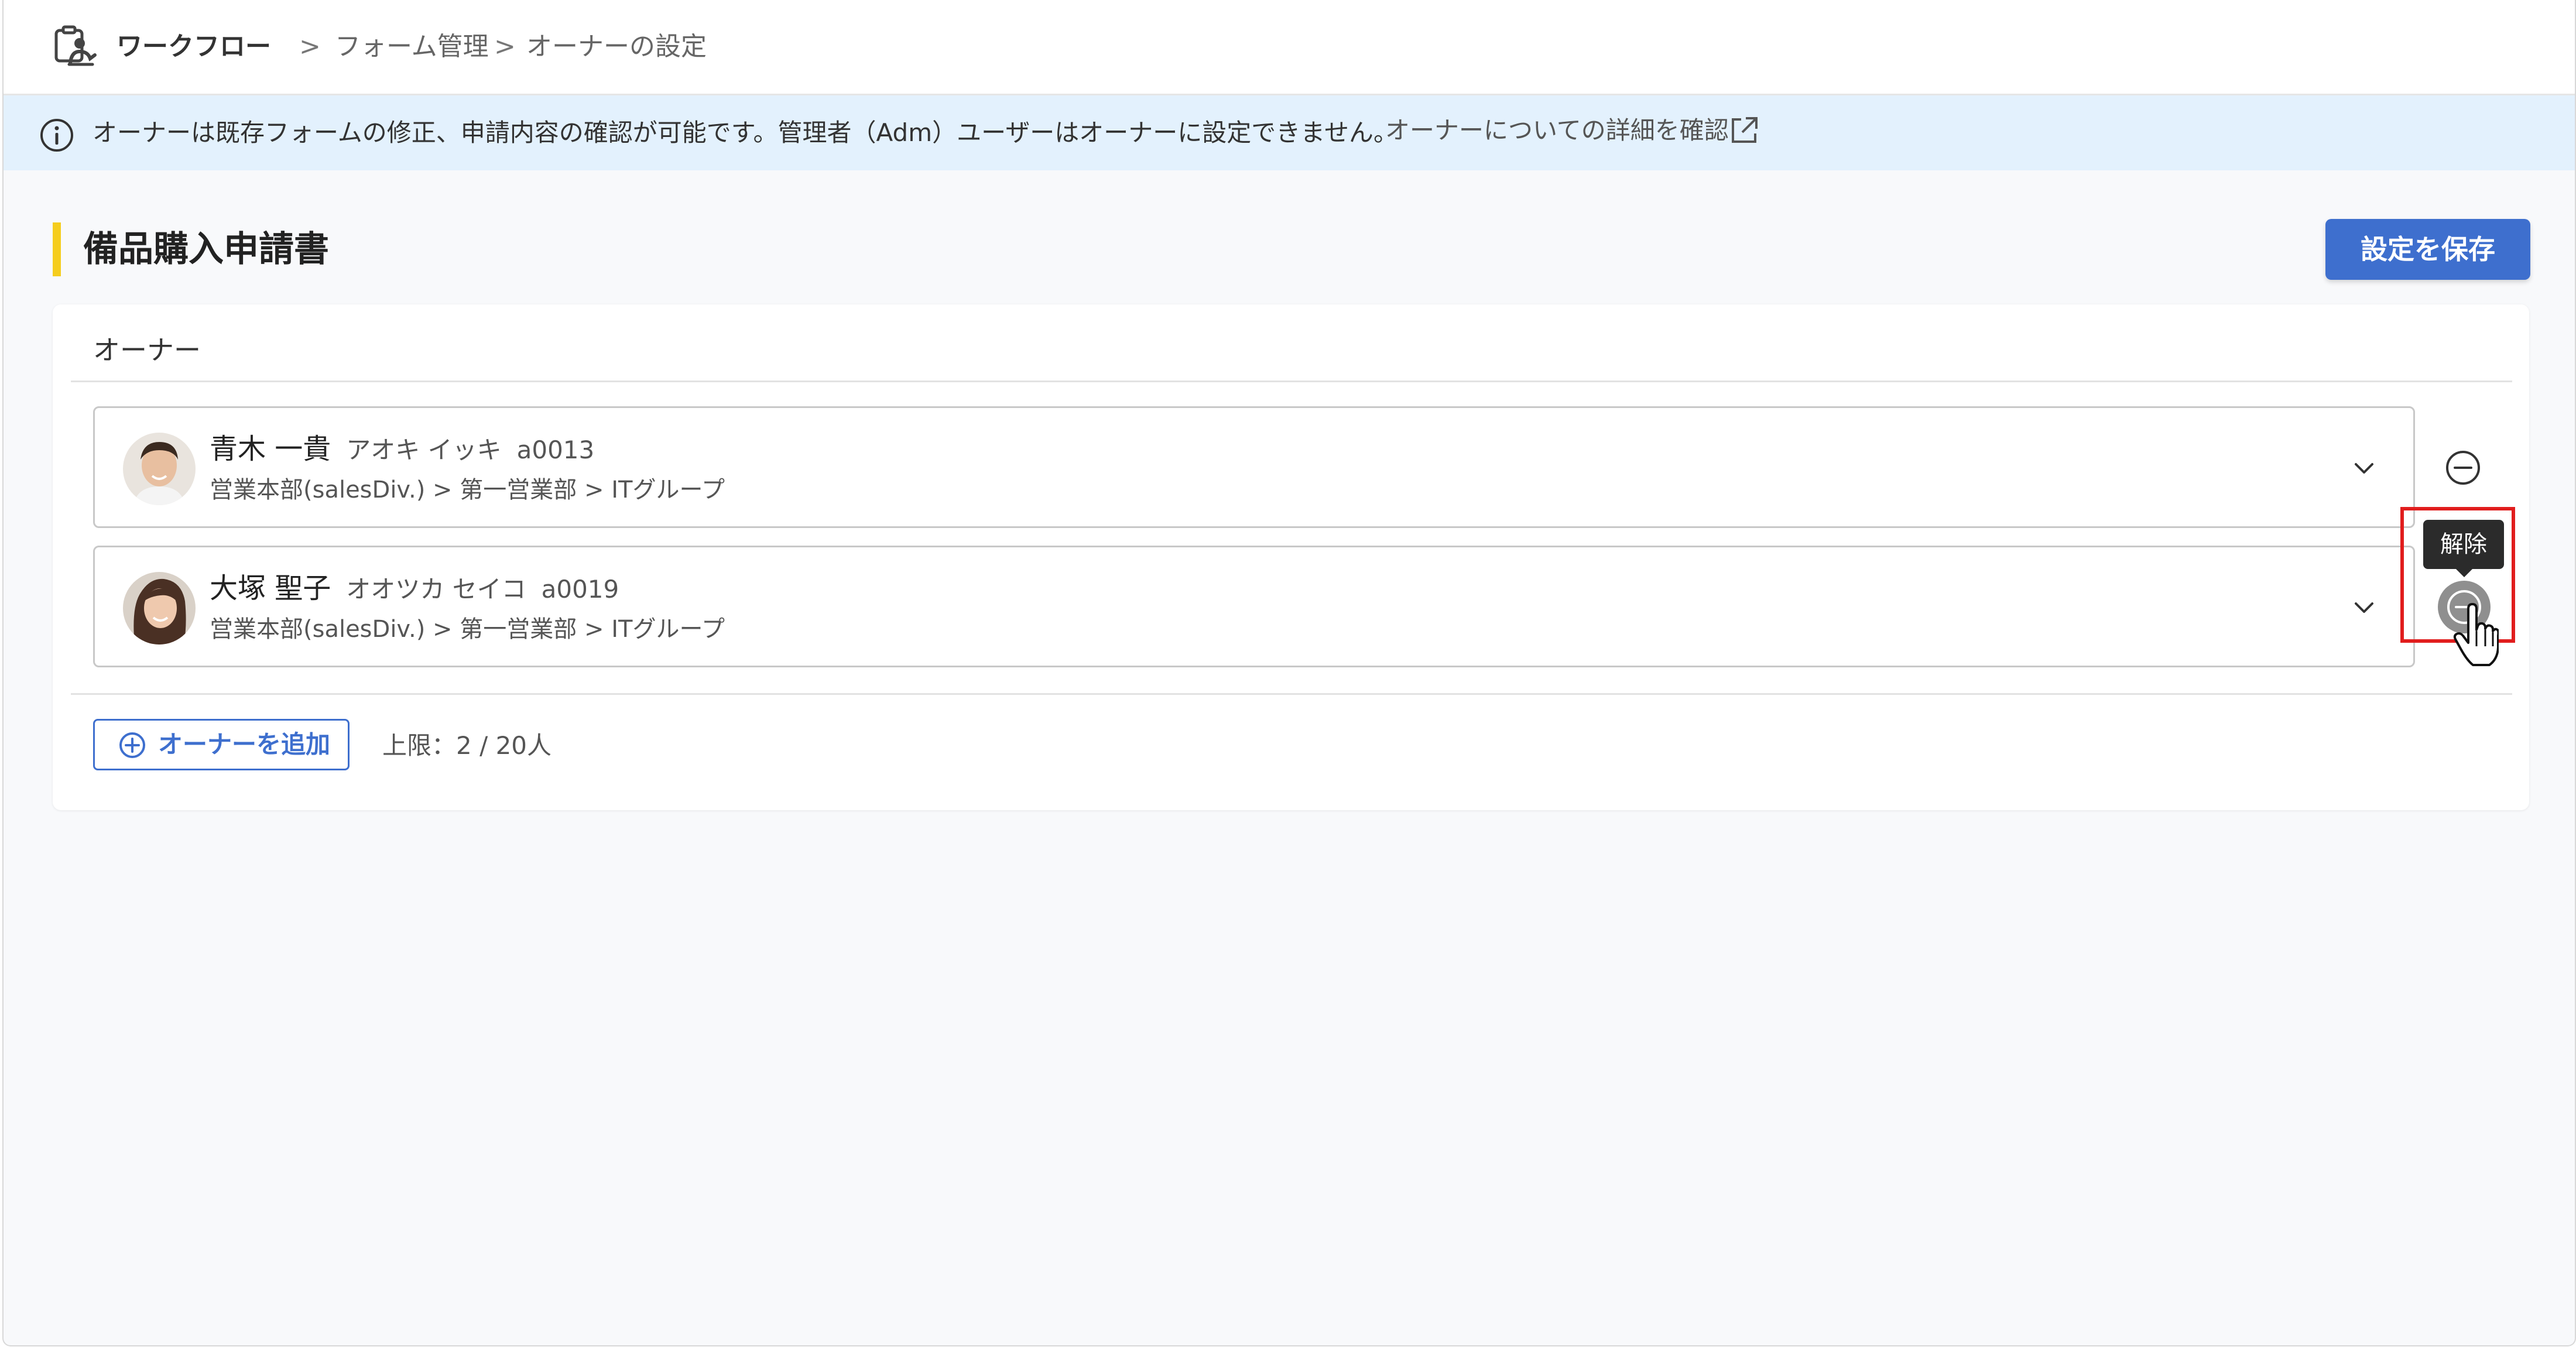 Image resolution: width=2576 pixels, height=1347 pixels. I want to click on breadcrumb-forms: フォーム管理, so click(412, 47).